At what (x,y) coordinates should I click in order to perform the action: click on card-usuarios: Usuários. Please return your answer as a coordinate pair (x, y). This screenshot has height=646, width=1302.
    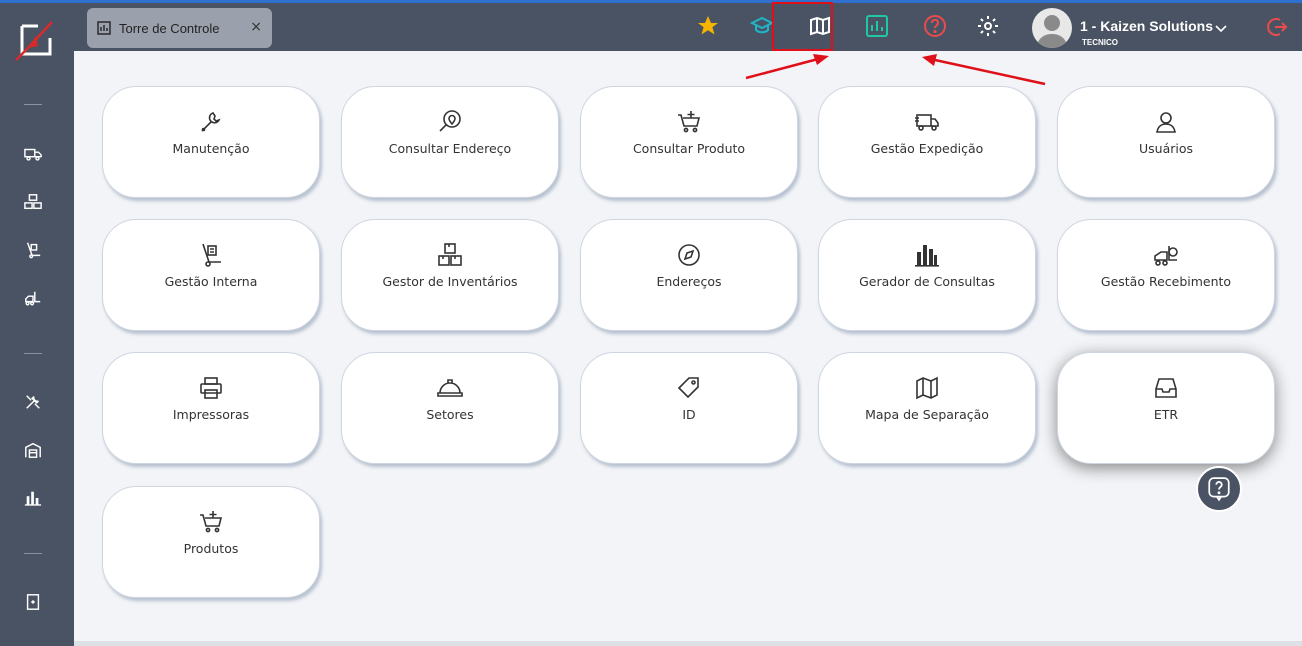
    Looking at the image, I should click on (1166, 142).